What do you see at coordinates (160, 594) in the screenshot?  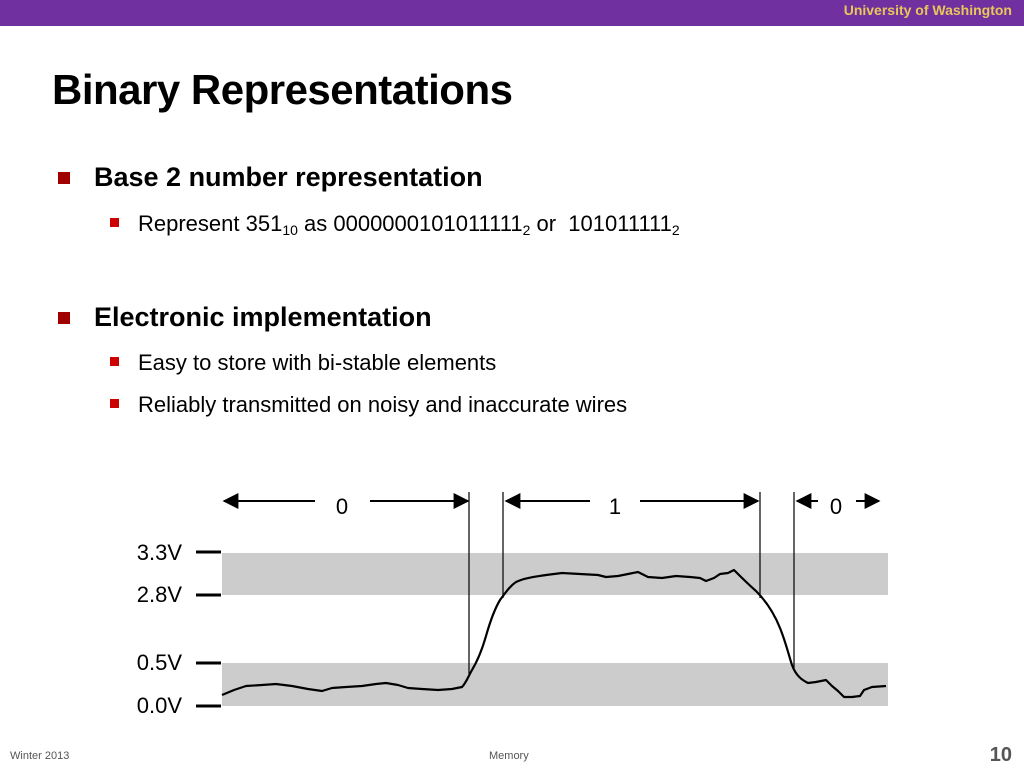 I see `voltage-label: 2.8V` at bounding box center [160, 594].